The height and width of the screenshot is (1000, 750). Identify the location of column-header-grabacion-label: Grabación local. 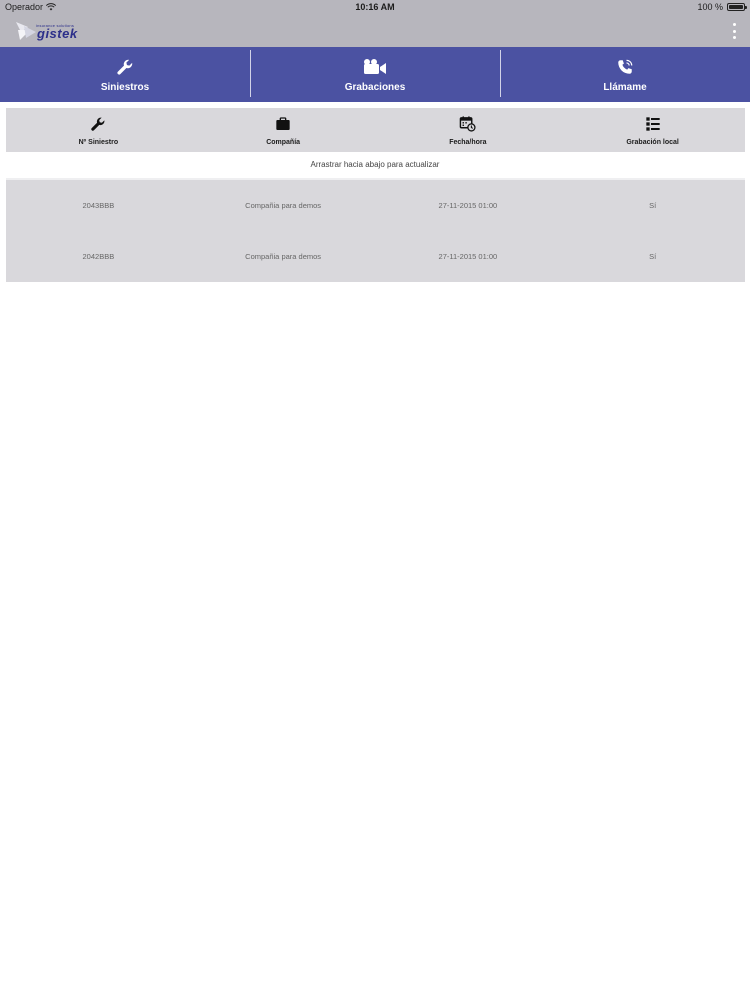
(652, 142).